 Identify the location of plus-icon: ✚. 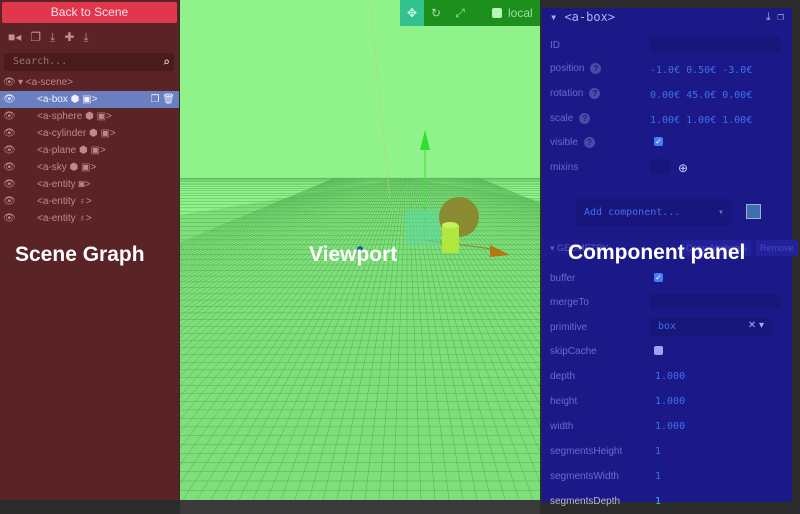
(69, 37).